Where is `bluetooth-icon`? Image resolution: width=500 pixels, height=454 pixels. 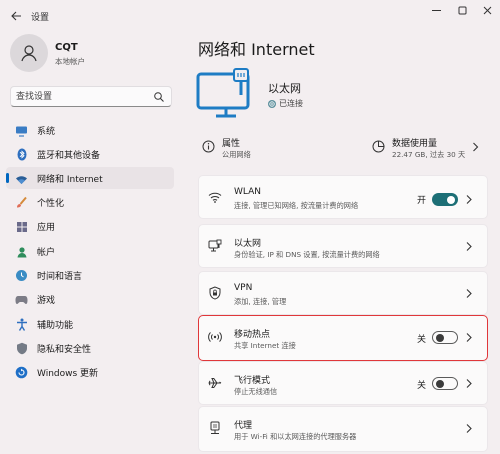
bluetooth-icon is located at coordinates (21, 154).